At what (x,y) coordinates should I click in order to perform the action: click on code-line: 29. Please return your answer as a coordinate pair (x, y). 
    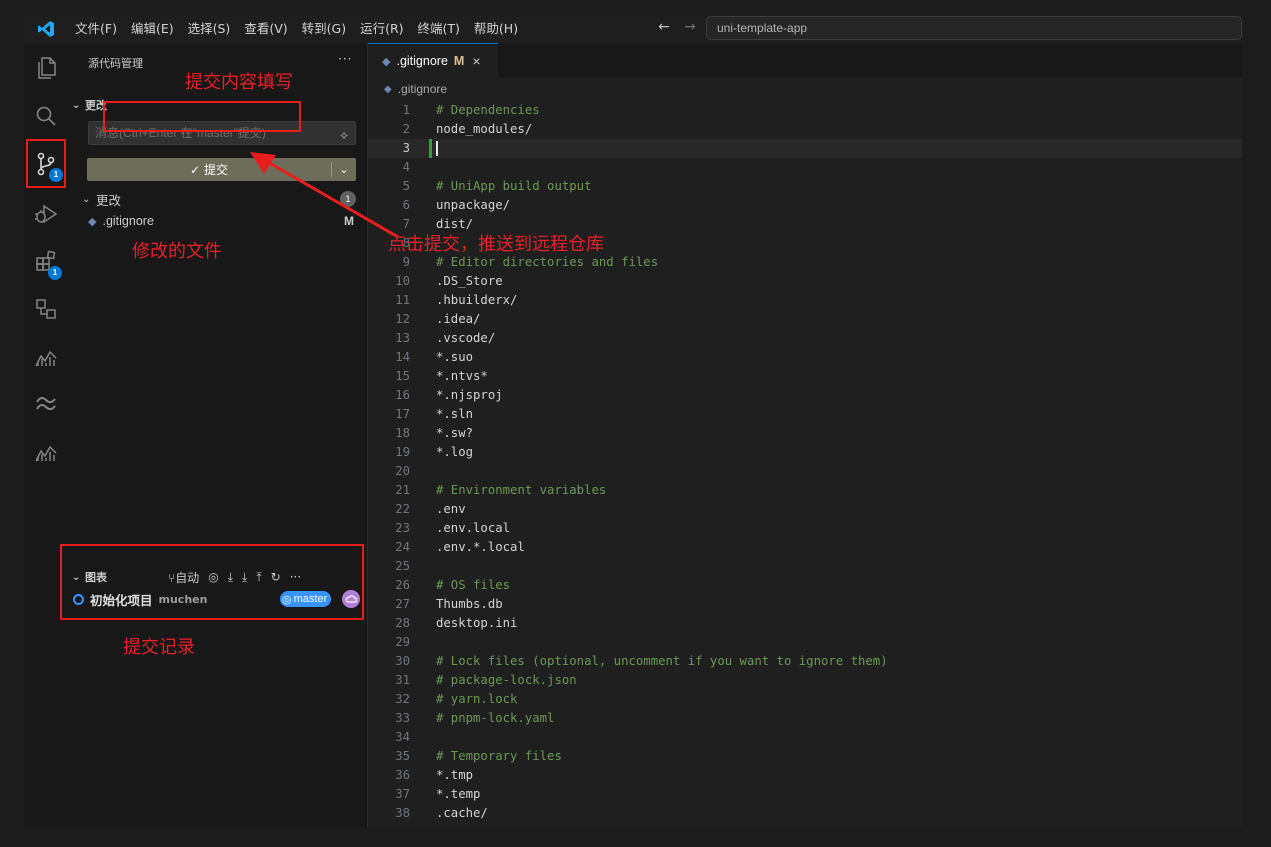
    Looking at the image, I should click on (805, 642).